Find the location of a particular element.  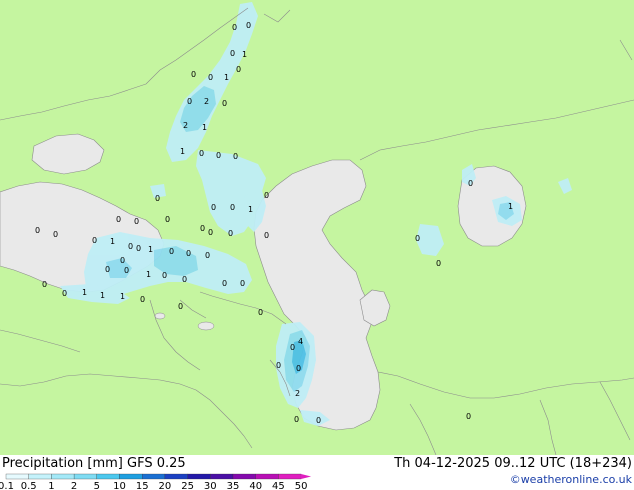

legend-tick-label: 35 is located at coordinates (233, 485).